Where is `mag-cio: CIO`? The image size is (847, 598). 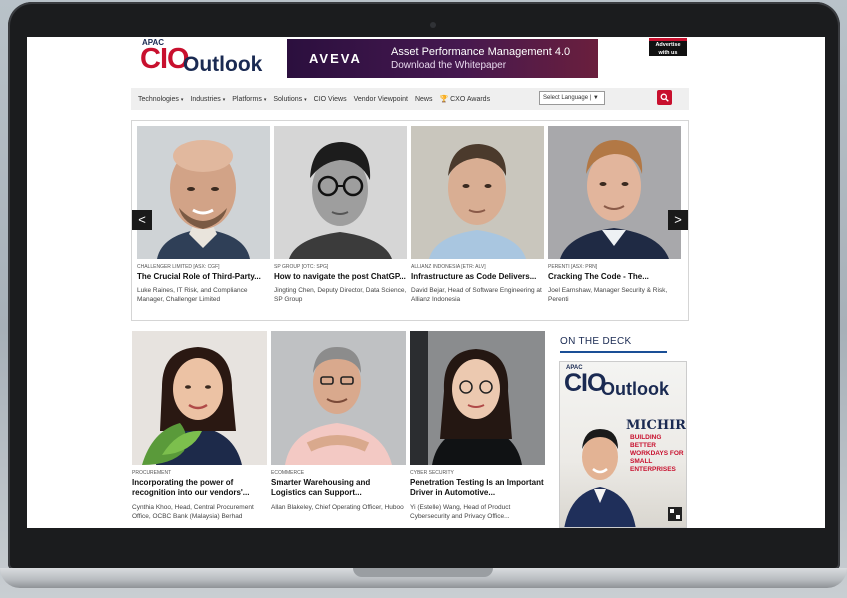
mag-cio: CIO is located at coordinates (585, 383).